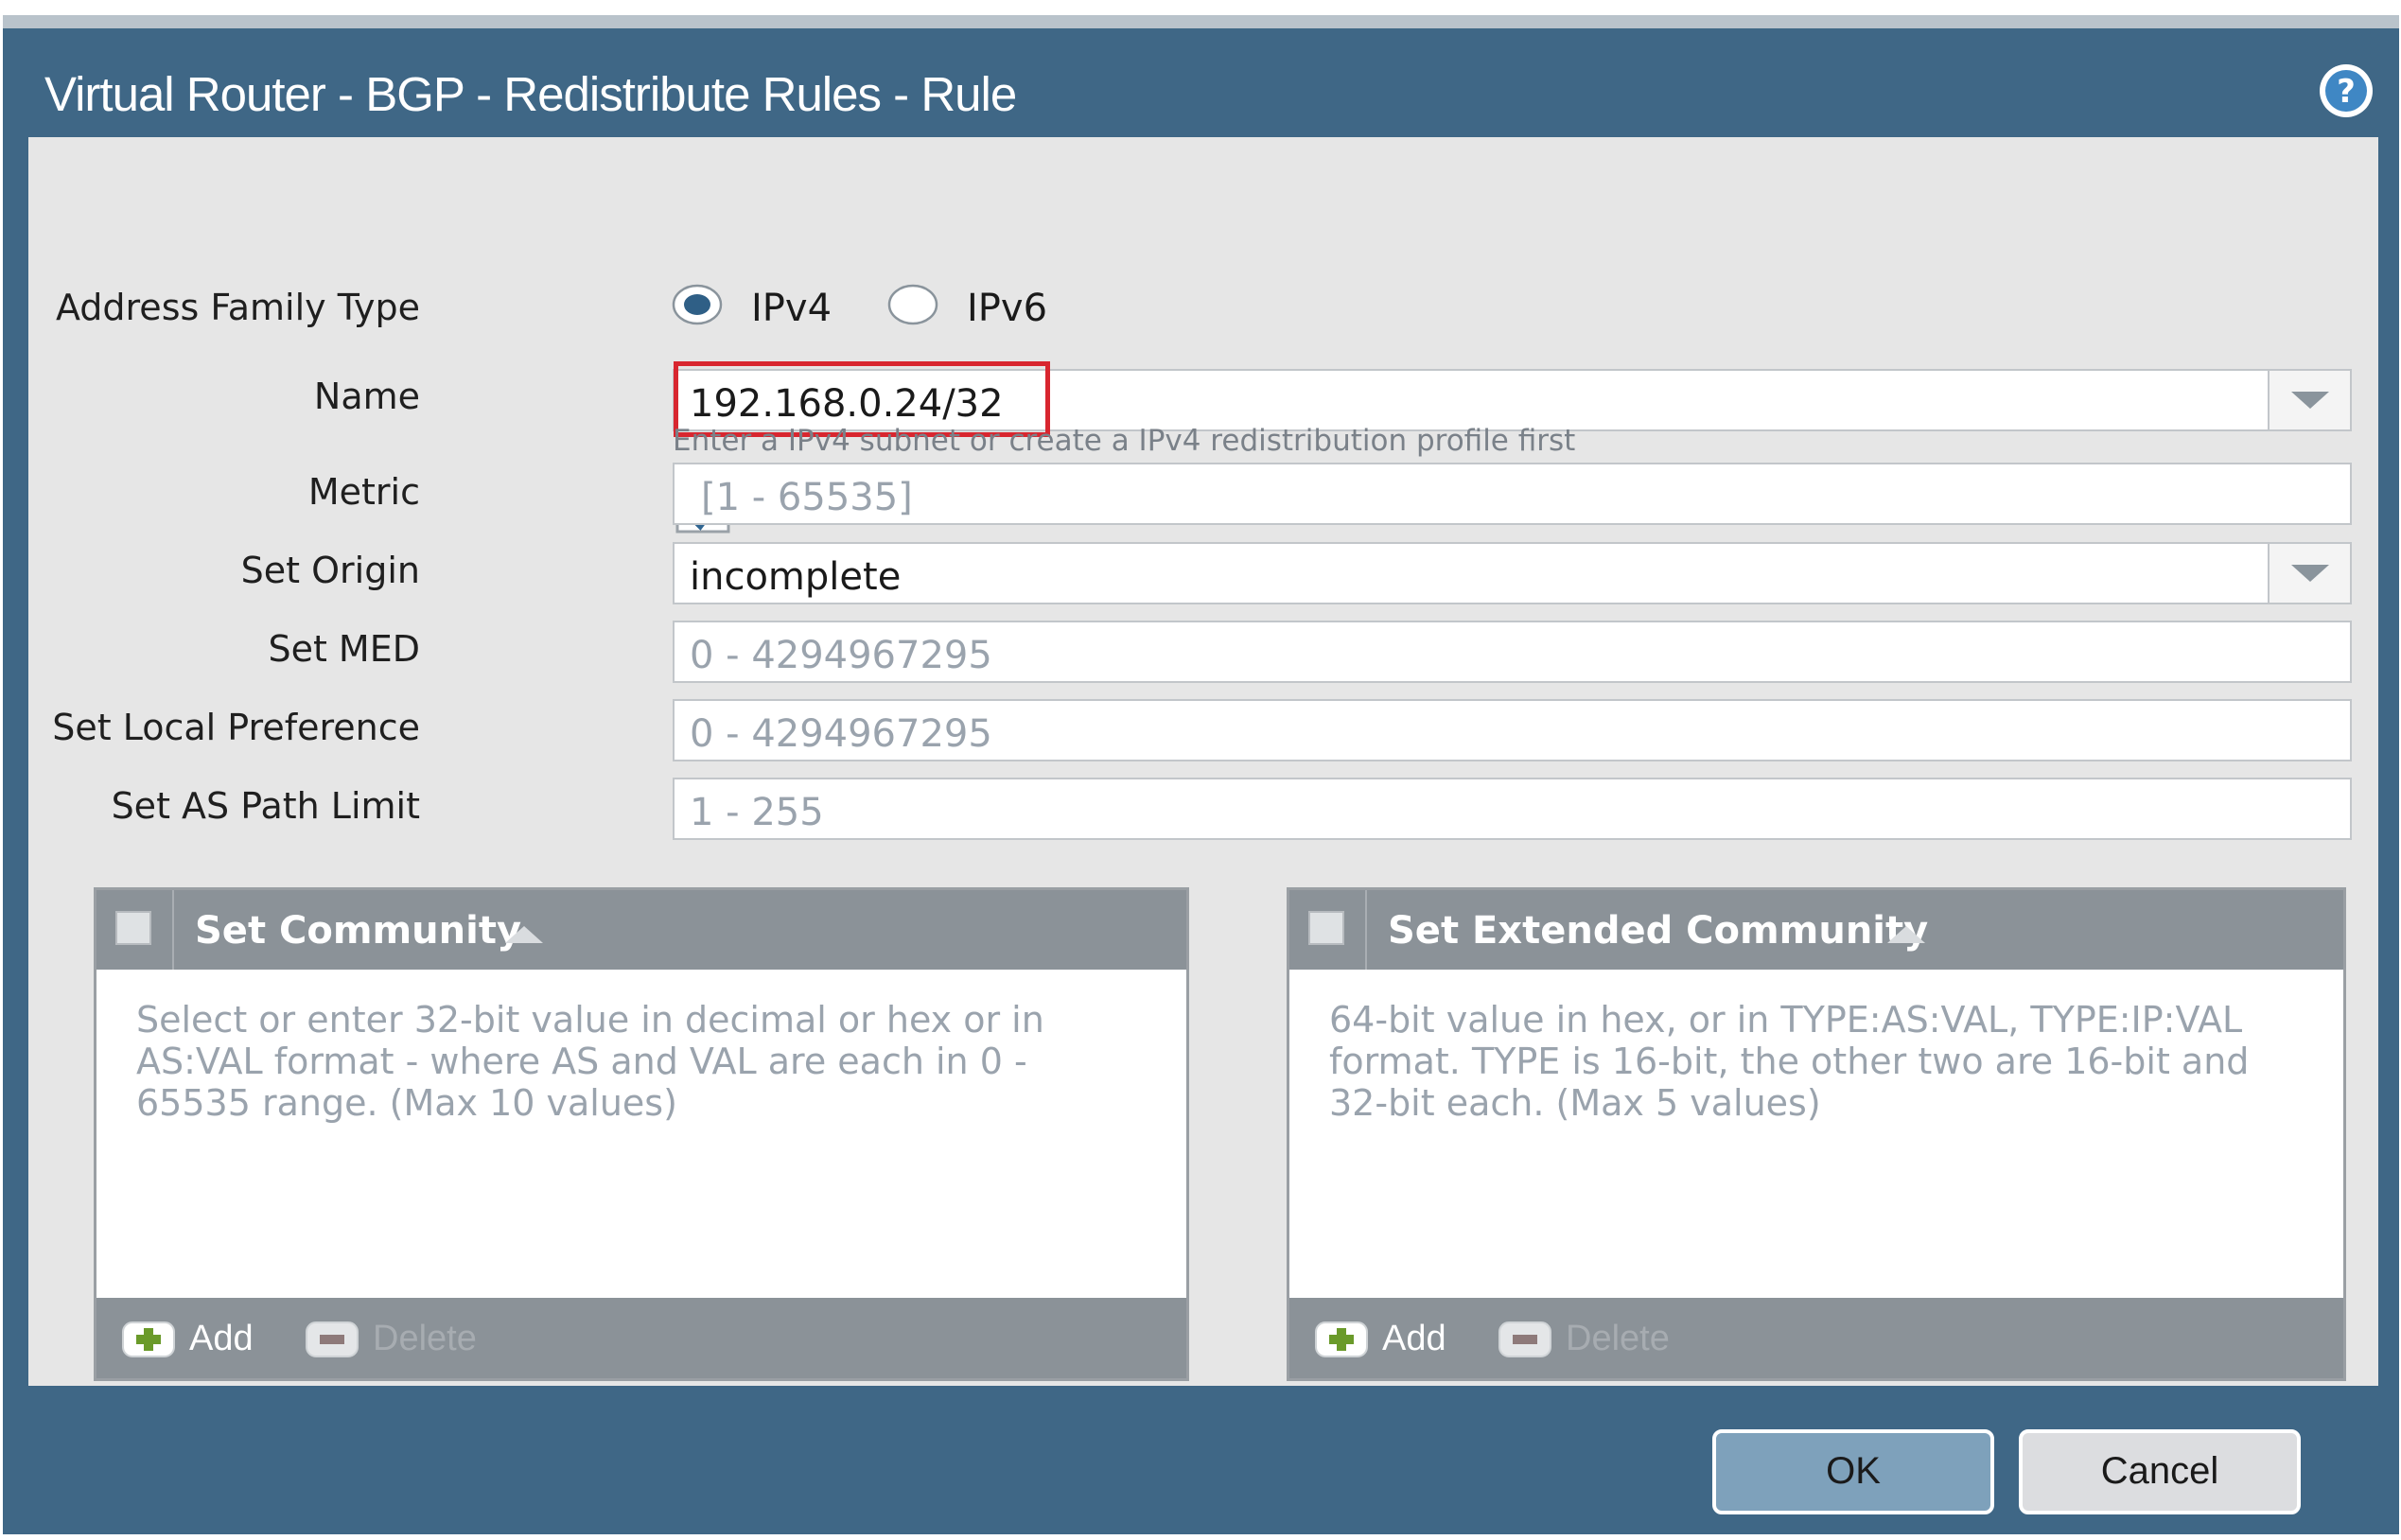  I want to click on set-med-label: Set MED, so click(344, 649).